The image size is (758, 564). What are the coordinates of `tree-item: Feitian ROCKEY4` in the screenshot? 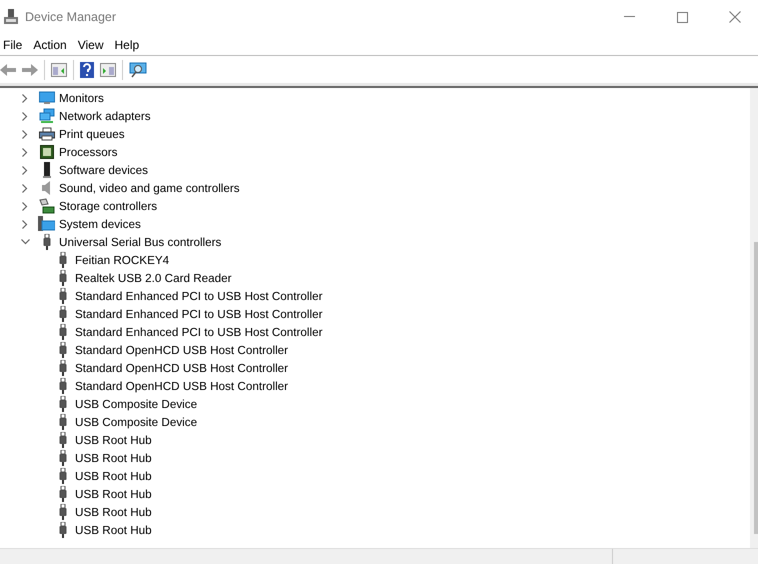 It's located at (122, 260).